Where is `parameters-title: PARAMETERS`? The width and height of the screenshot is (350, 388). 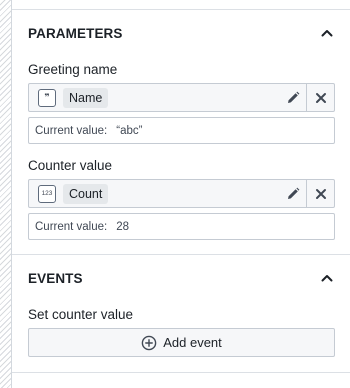 parameters-title: PARAMETERS is located at coordinates (75, 33).